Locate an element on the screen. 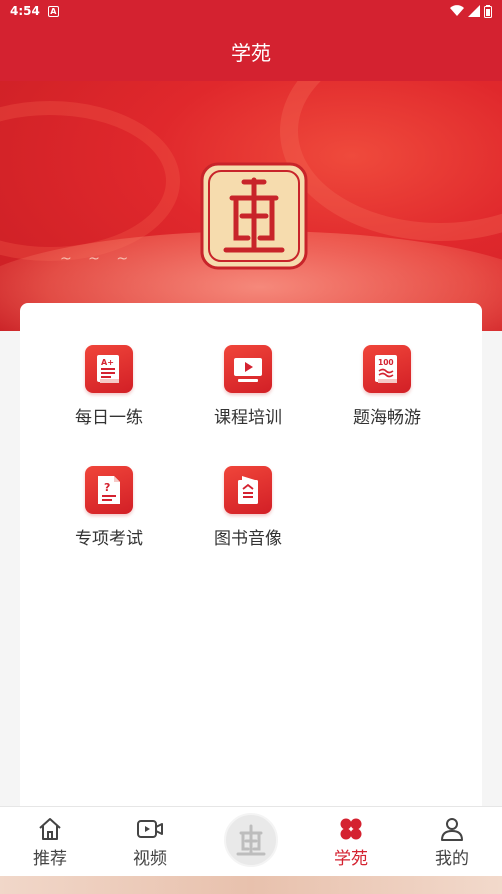 This screenshot has height=894, width=502. notification-a-icon: A is located at coordinates (53, 11).